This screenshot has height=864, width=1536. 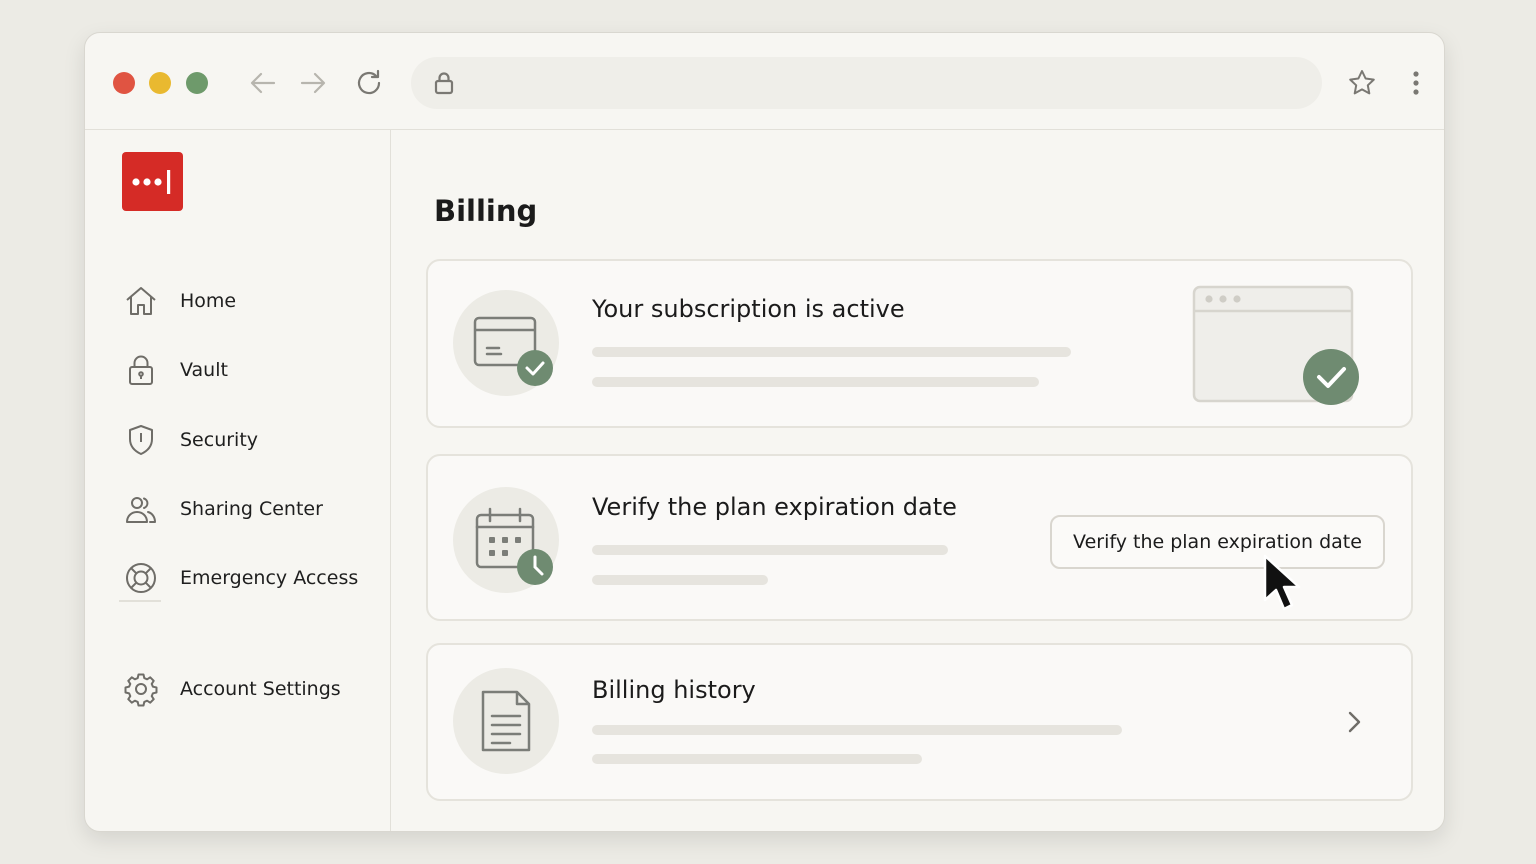 What do you see at coordinates (674, 690) in the screenshot?
I see `card-title: Billing history` at bounding box center [674, 690].